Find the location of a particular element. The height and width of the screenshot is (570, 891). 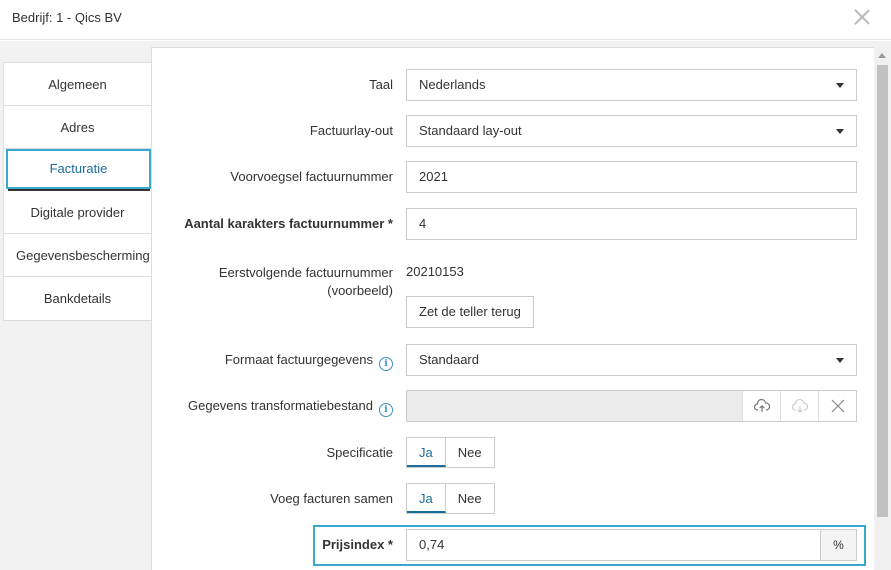

voeg-samen-nee-button: Nee is located at coordinates (470, 498).